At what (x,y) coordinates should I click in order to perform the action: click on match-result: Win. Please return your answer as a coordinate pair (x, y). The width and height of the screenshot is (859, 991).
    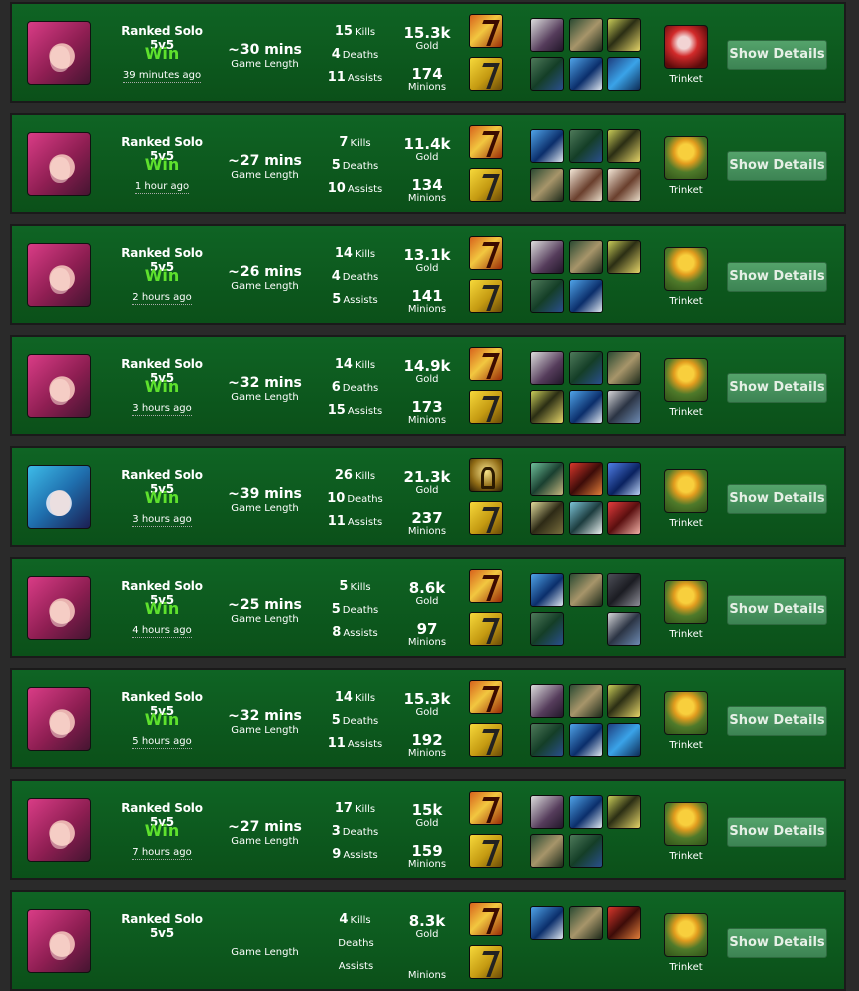
    Looking at the image, I should click on (162, 386).